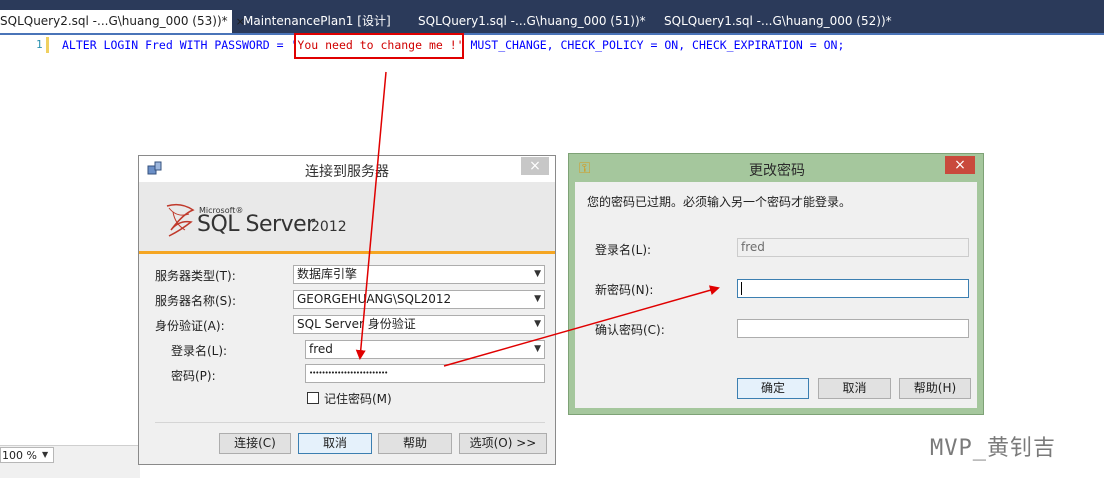 The image size is (1104, 478). I want to click on dialog-title: 更改密码, so click(777, 171).